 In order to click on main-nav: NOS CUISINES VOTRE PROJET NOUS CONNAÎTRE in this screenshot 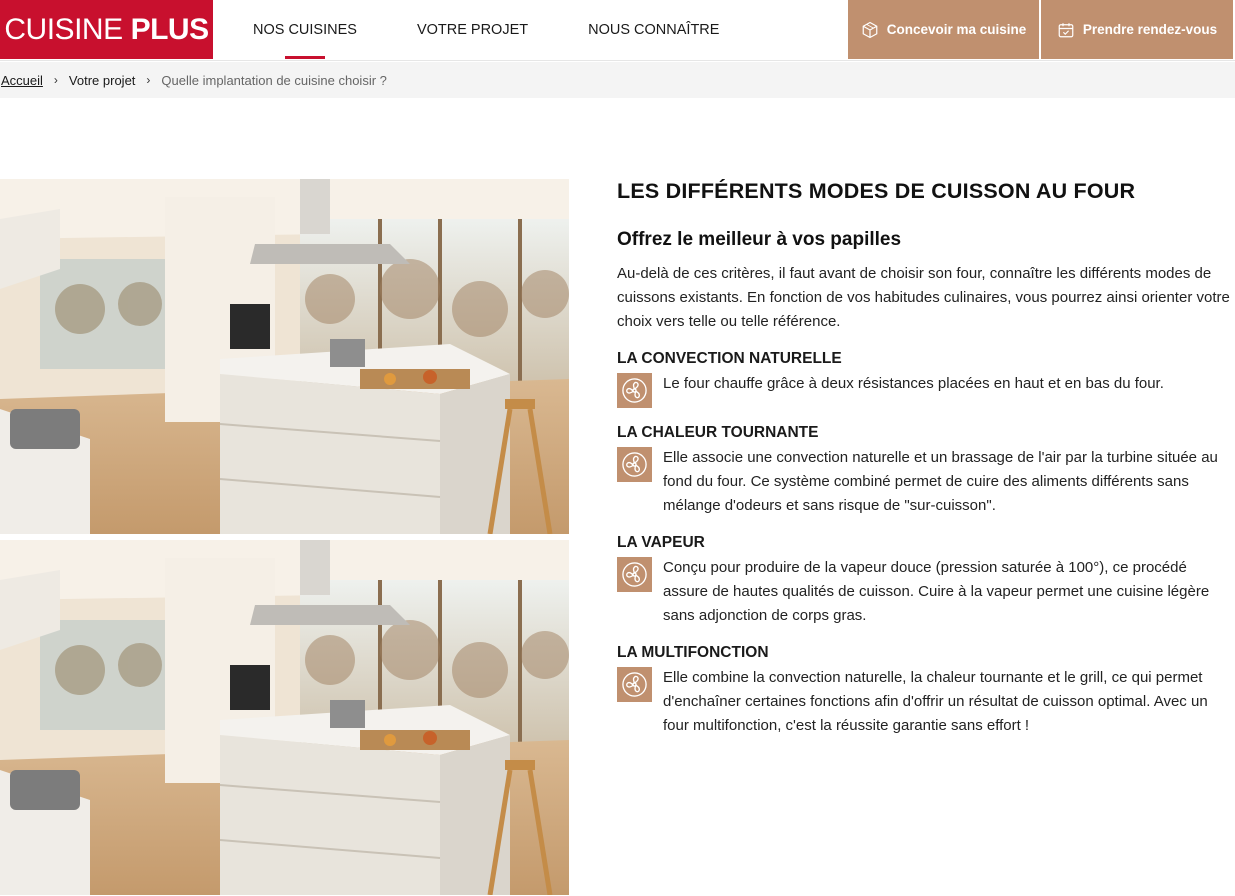, I will do `click(486, 29)`.